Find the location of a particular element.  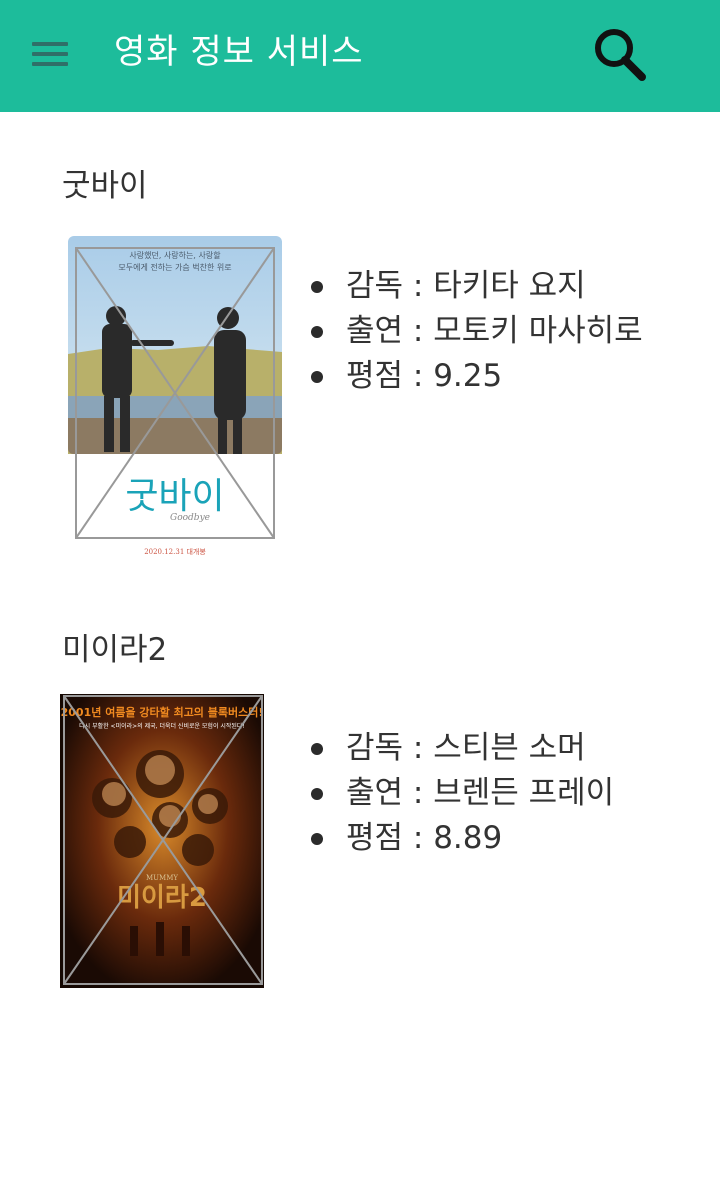

detail-value: 8.89 is located at coordinates (468, 838).